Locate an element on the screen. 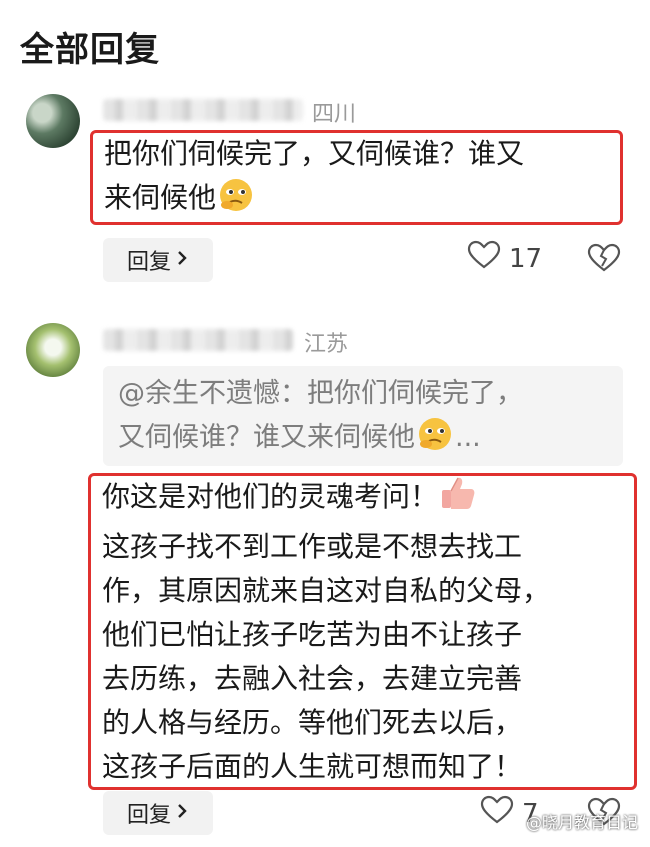 Image resolution: width=650 pixels, height=847 pixels. like-count: 17 is located at coordinates (526, 258).